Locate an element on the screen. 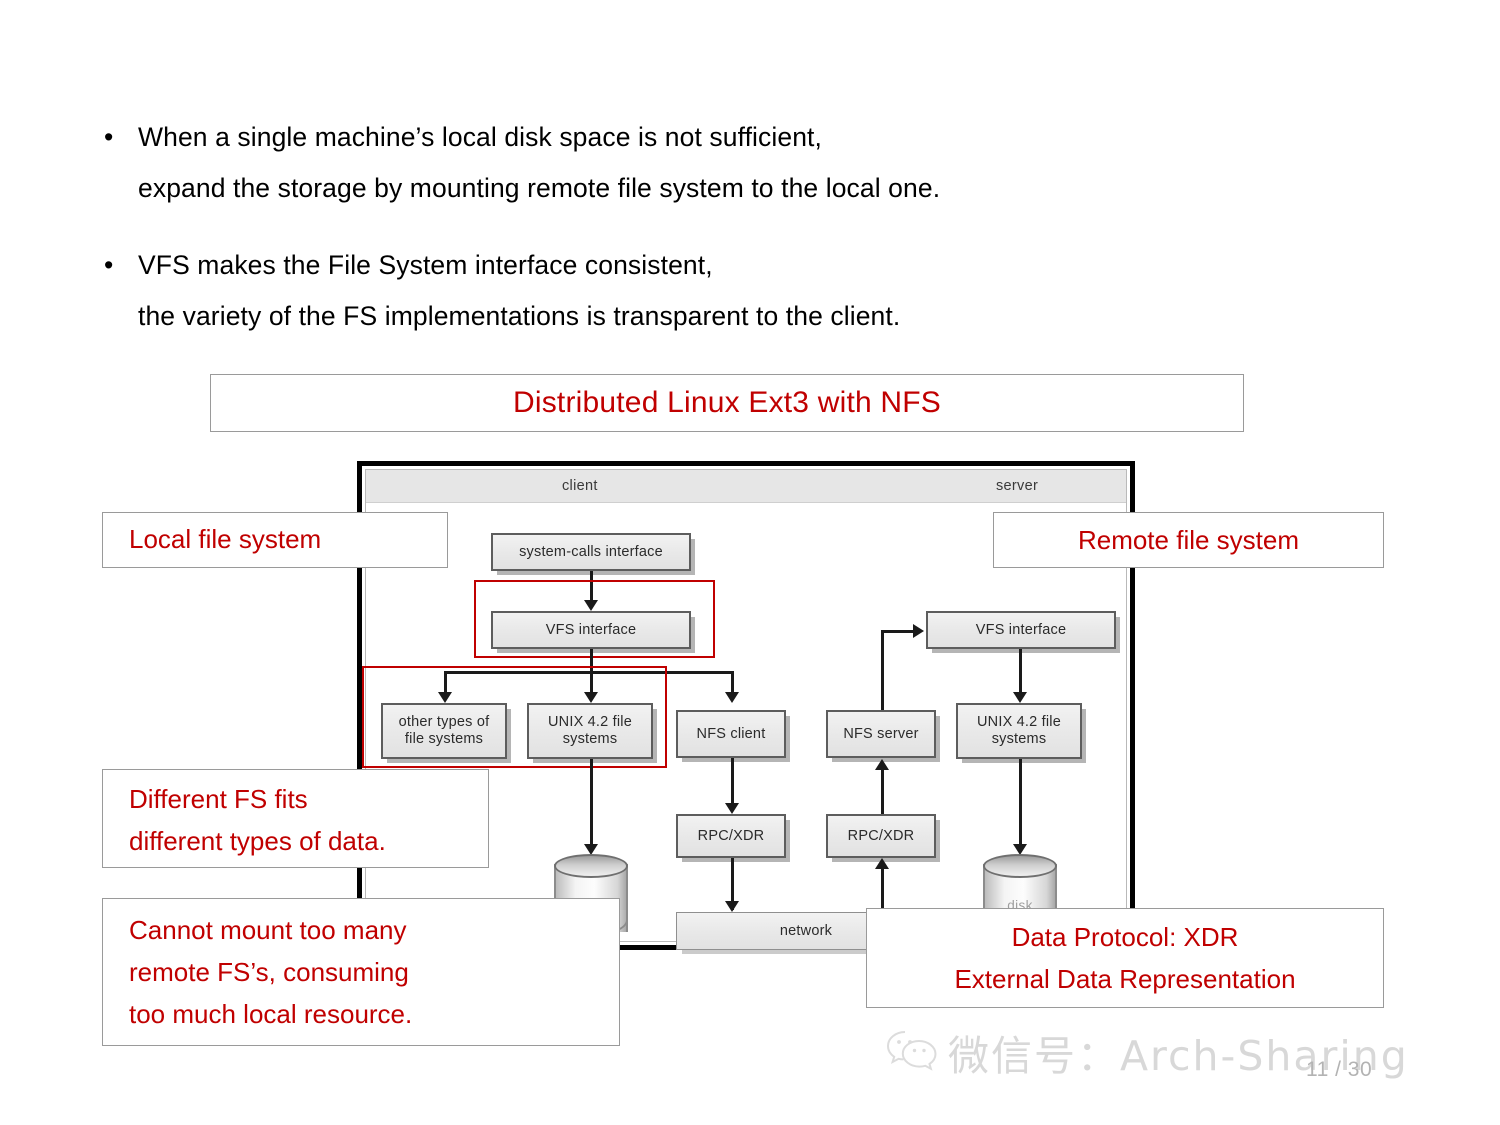 The width and height of the screenshot is (1500, 1125). box-nfs-server: NFS server is located at coordinates (881, 734).